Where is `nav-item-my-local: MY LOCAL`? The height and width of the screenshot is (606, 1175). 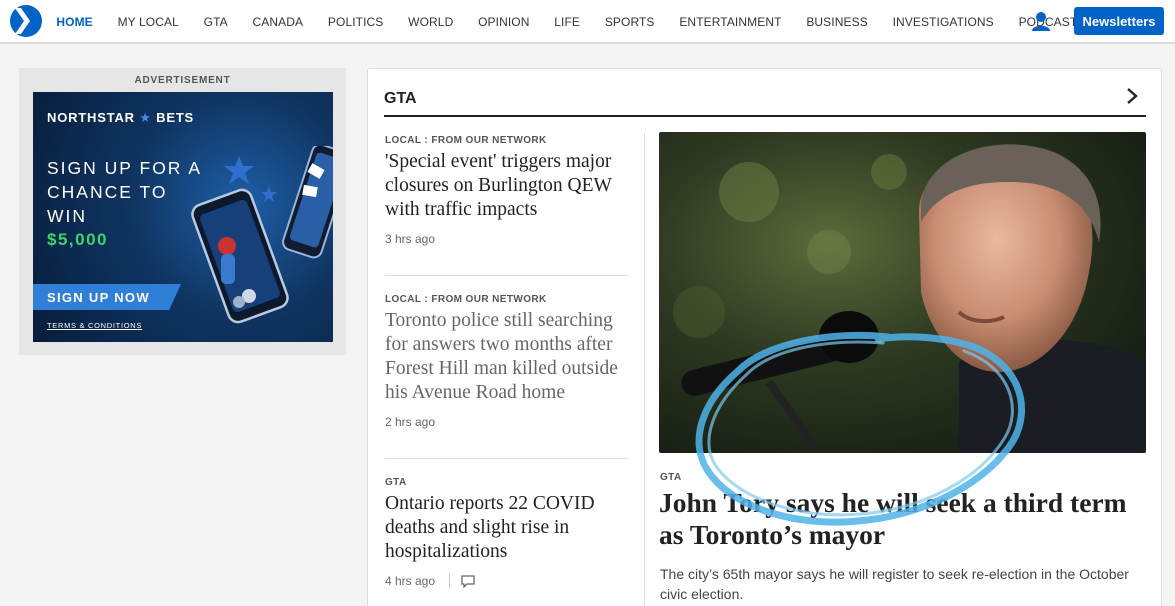
nav-item-my-local: MY LOCAL is located at coordinates (148, 22).